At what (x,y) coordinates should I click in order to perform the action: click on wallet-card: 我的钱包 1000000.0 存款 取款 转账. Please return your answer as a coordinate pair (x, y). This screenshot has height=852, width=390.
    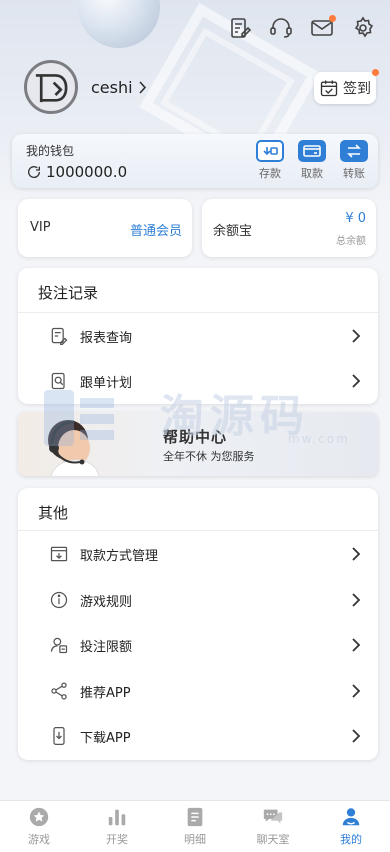
    Looking at the image, I should click on (195, 161).